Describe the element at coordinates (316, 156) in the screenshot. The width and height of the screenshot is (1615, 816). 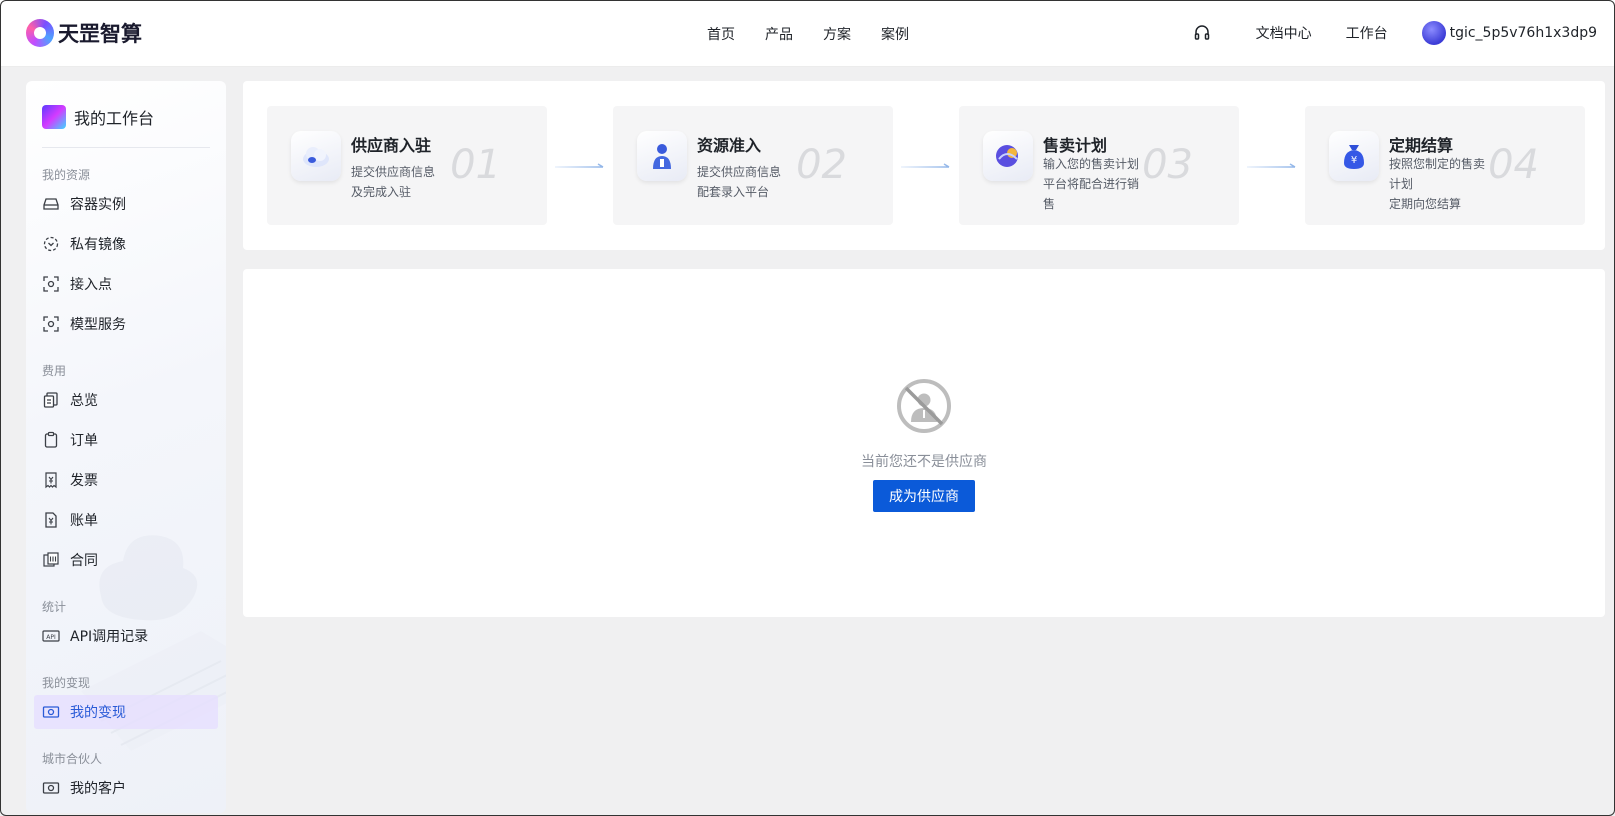
I see `cloud-icon` at that location.